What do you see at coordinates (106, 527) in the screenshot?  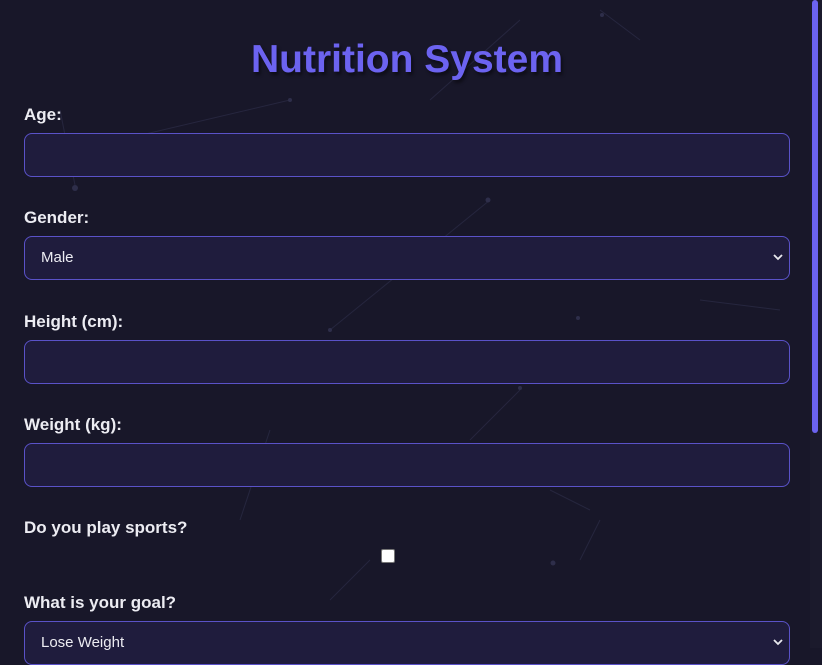 I see `sports-label: Do you play sports?` at bounding box center [106, 527].